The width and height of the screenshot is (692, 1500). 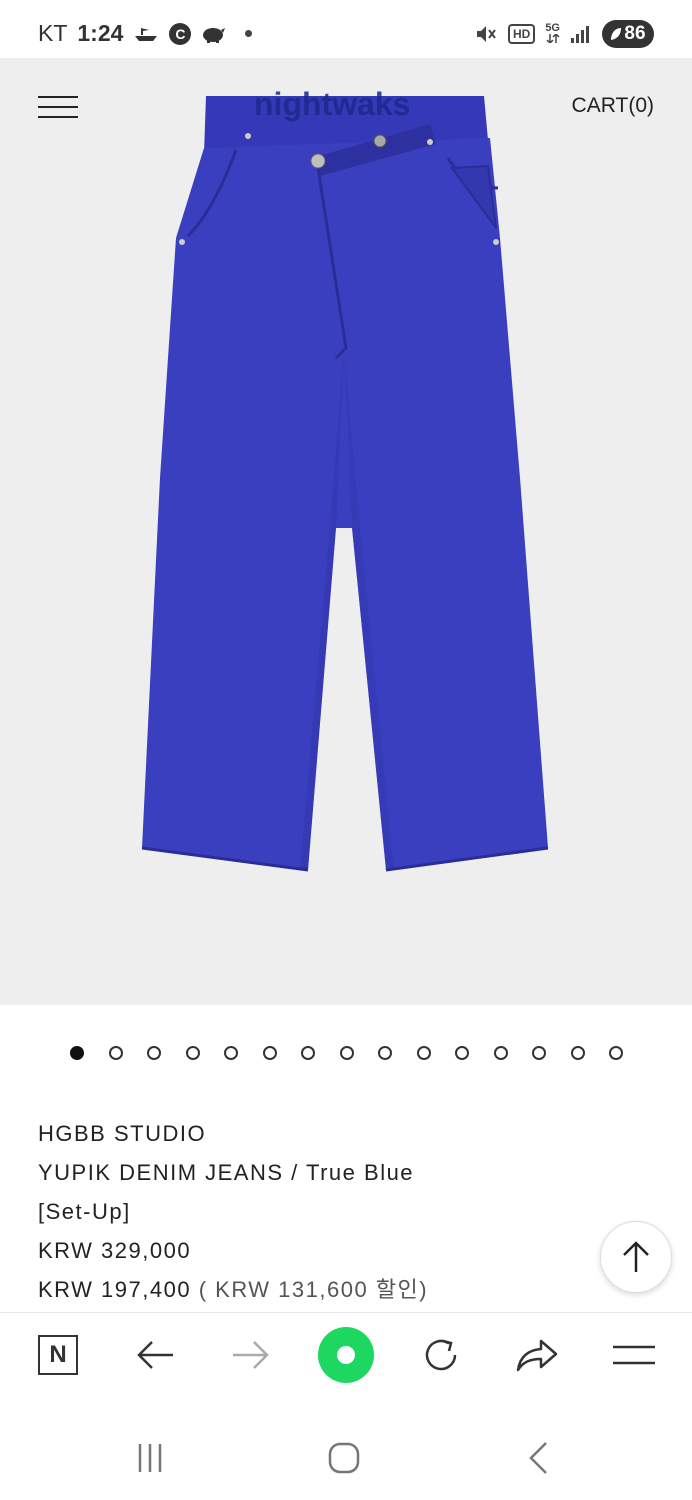 I want to click on back-button, so click(x=155, y=1355).